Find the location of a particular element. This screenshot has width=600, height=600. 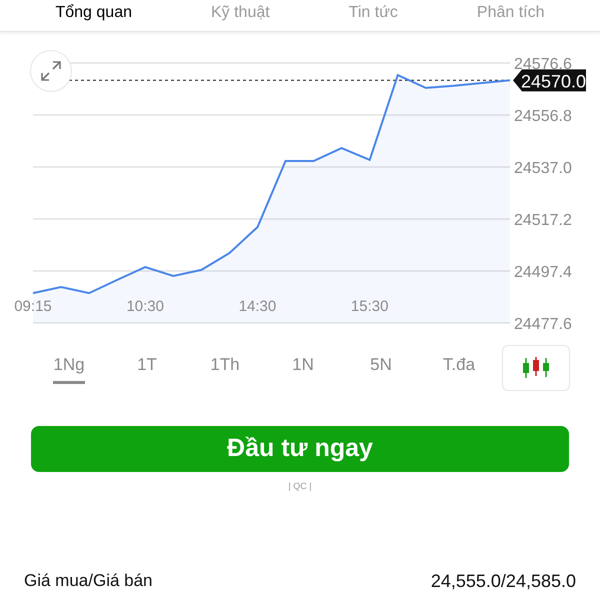

y-axis-label: 24477.6 is located at coordinates (543, 324).